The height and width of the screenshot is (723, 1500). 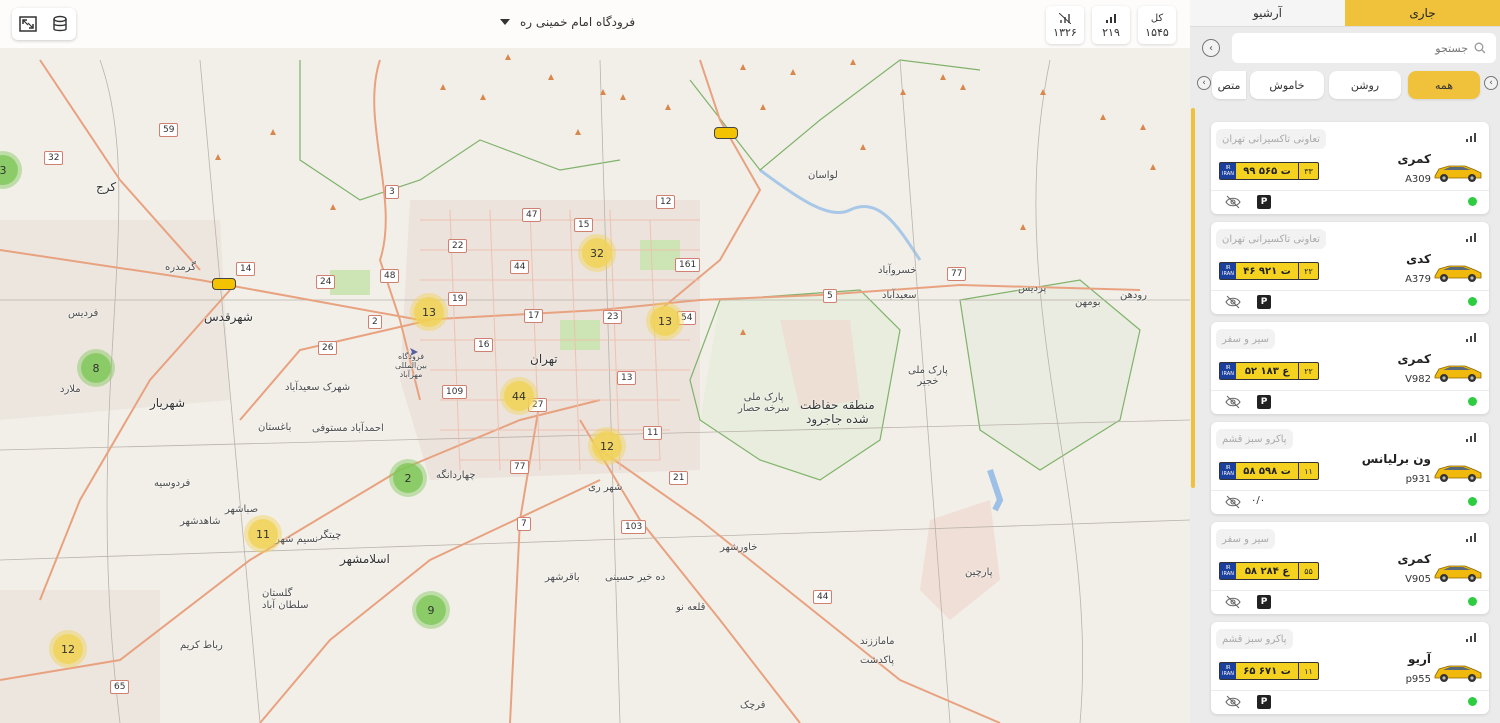 I want to click on vehicle-cluster: 2, so click(x=408, y=478).